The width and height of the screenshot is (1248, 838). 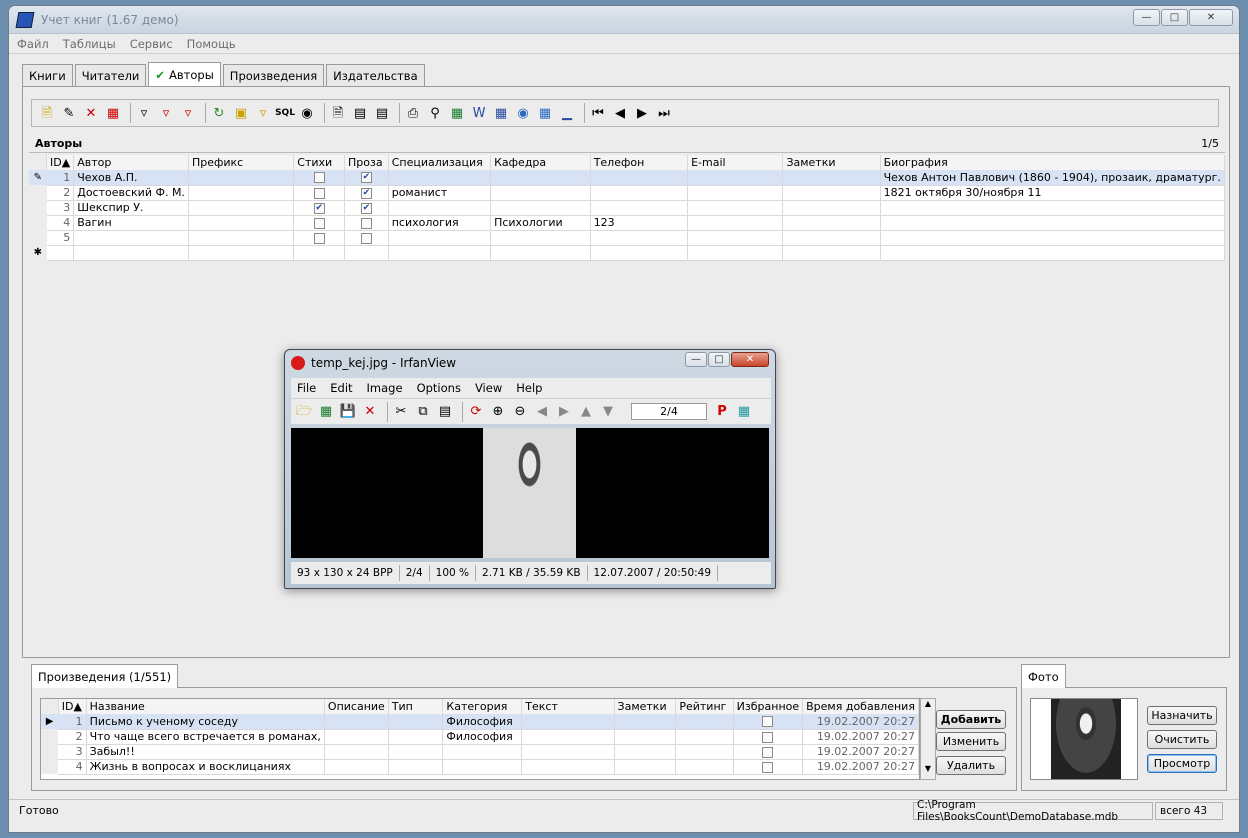 I want to click on last-image-icon: ▼, so click(x=608, y=412).